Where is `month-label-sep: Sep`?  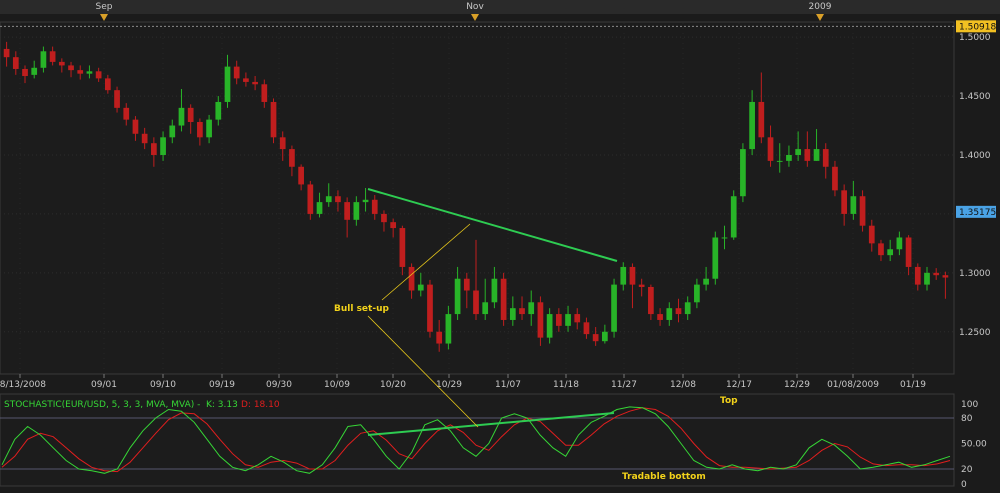
month-label-sep: Sep is located at coordinates (104, 7).